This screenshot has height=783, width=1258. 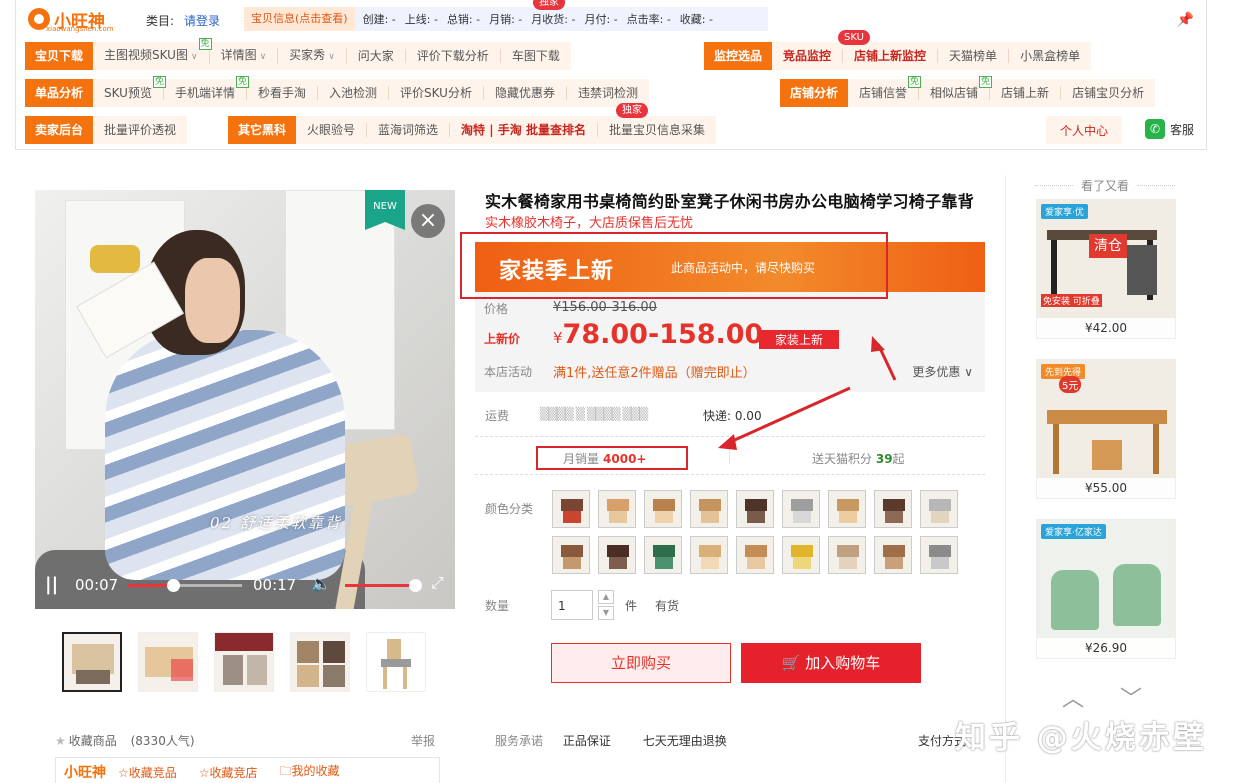 I want to click on menu-detail-image: 详情图 ∨, so click(x=244, y=56).